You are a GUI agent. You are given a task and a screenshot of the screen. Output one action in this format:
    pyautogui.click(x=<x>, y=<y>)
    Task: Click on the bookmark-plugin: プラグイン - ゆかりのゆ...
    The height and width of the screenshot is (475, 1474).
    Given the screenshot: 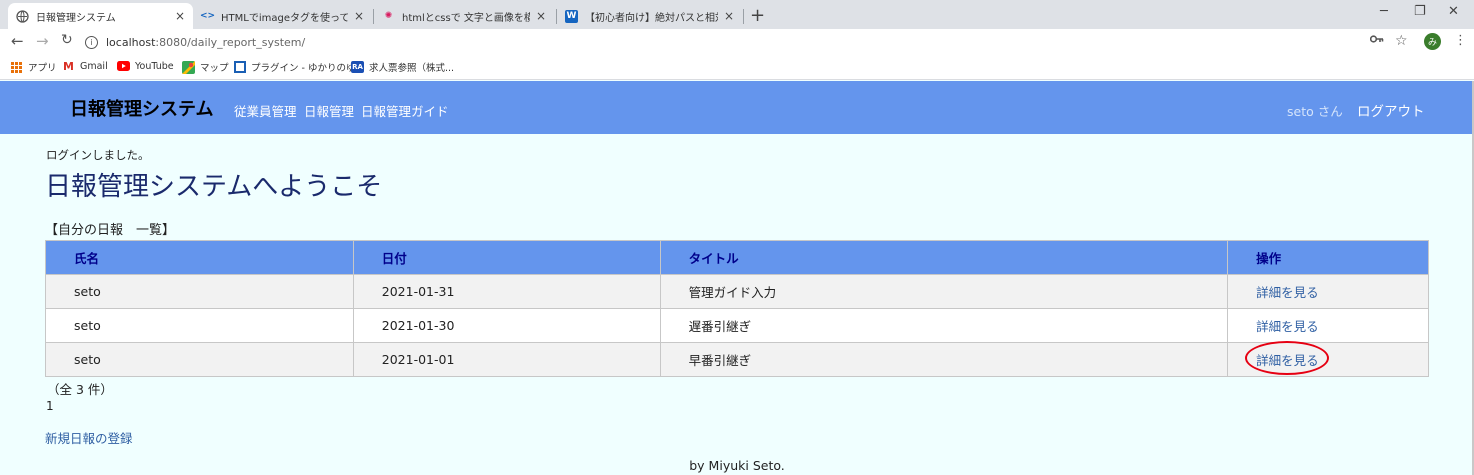 What is the action you would take?
    pyautogui.click(x=299, y=67)
    